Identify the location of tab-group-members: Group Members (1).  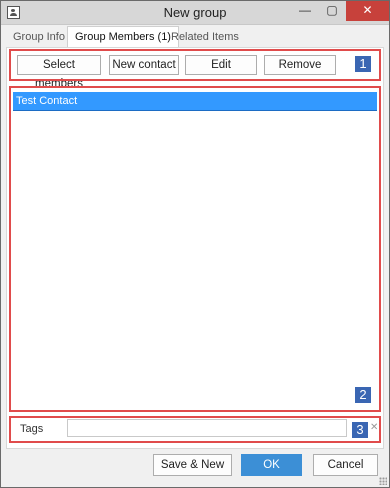
(123, 37).